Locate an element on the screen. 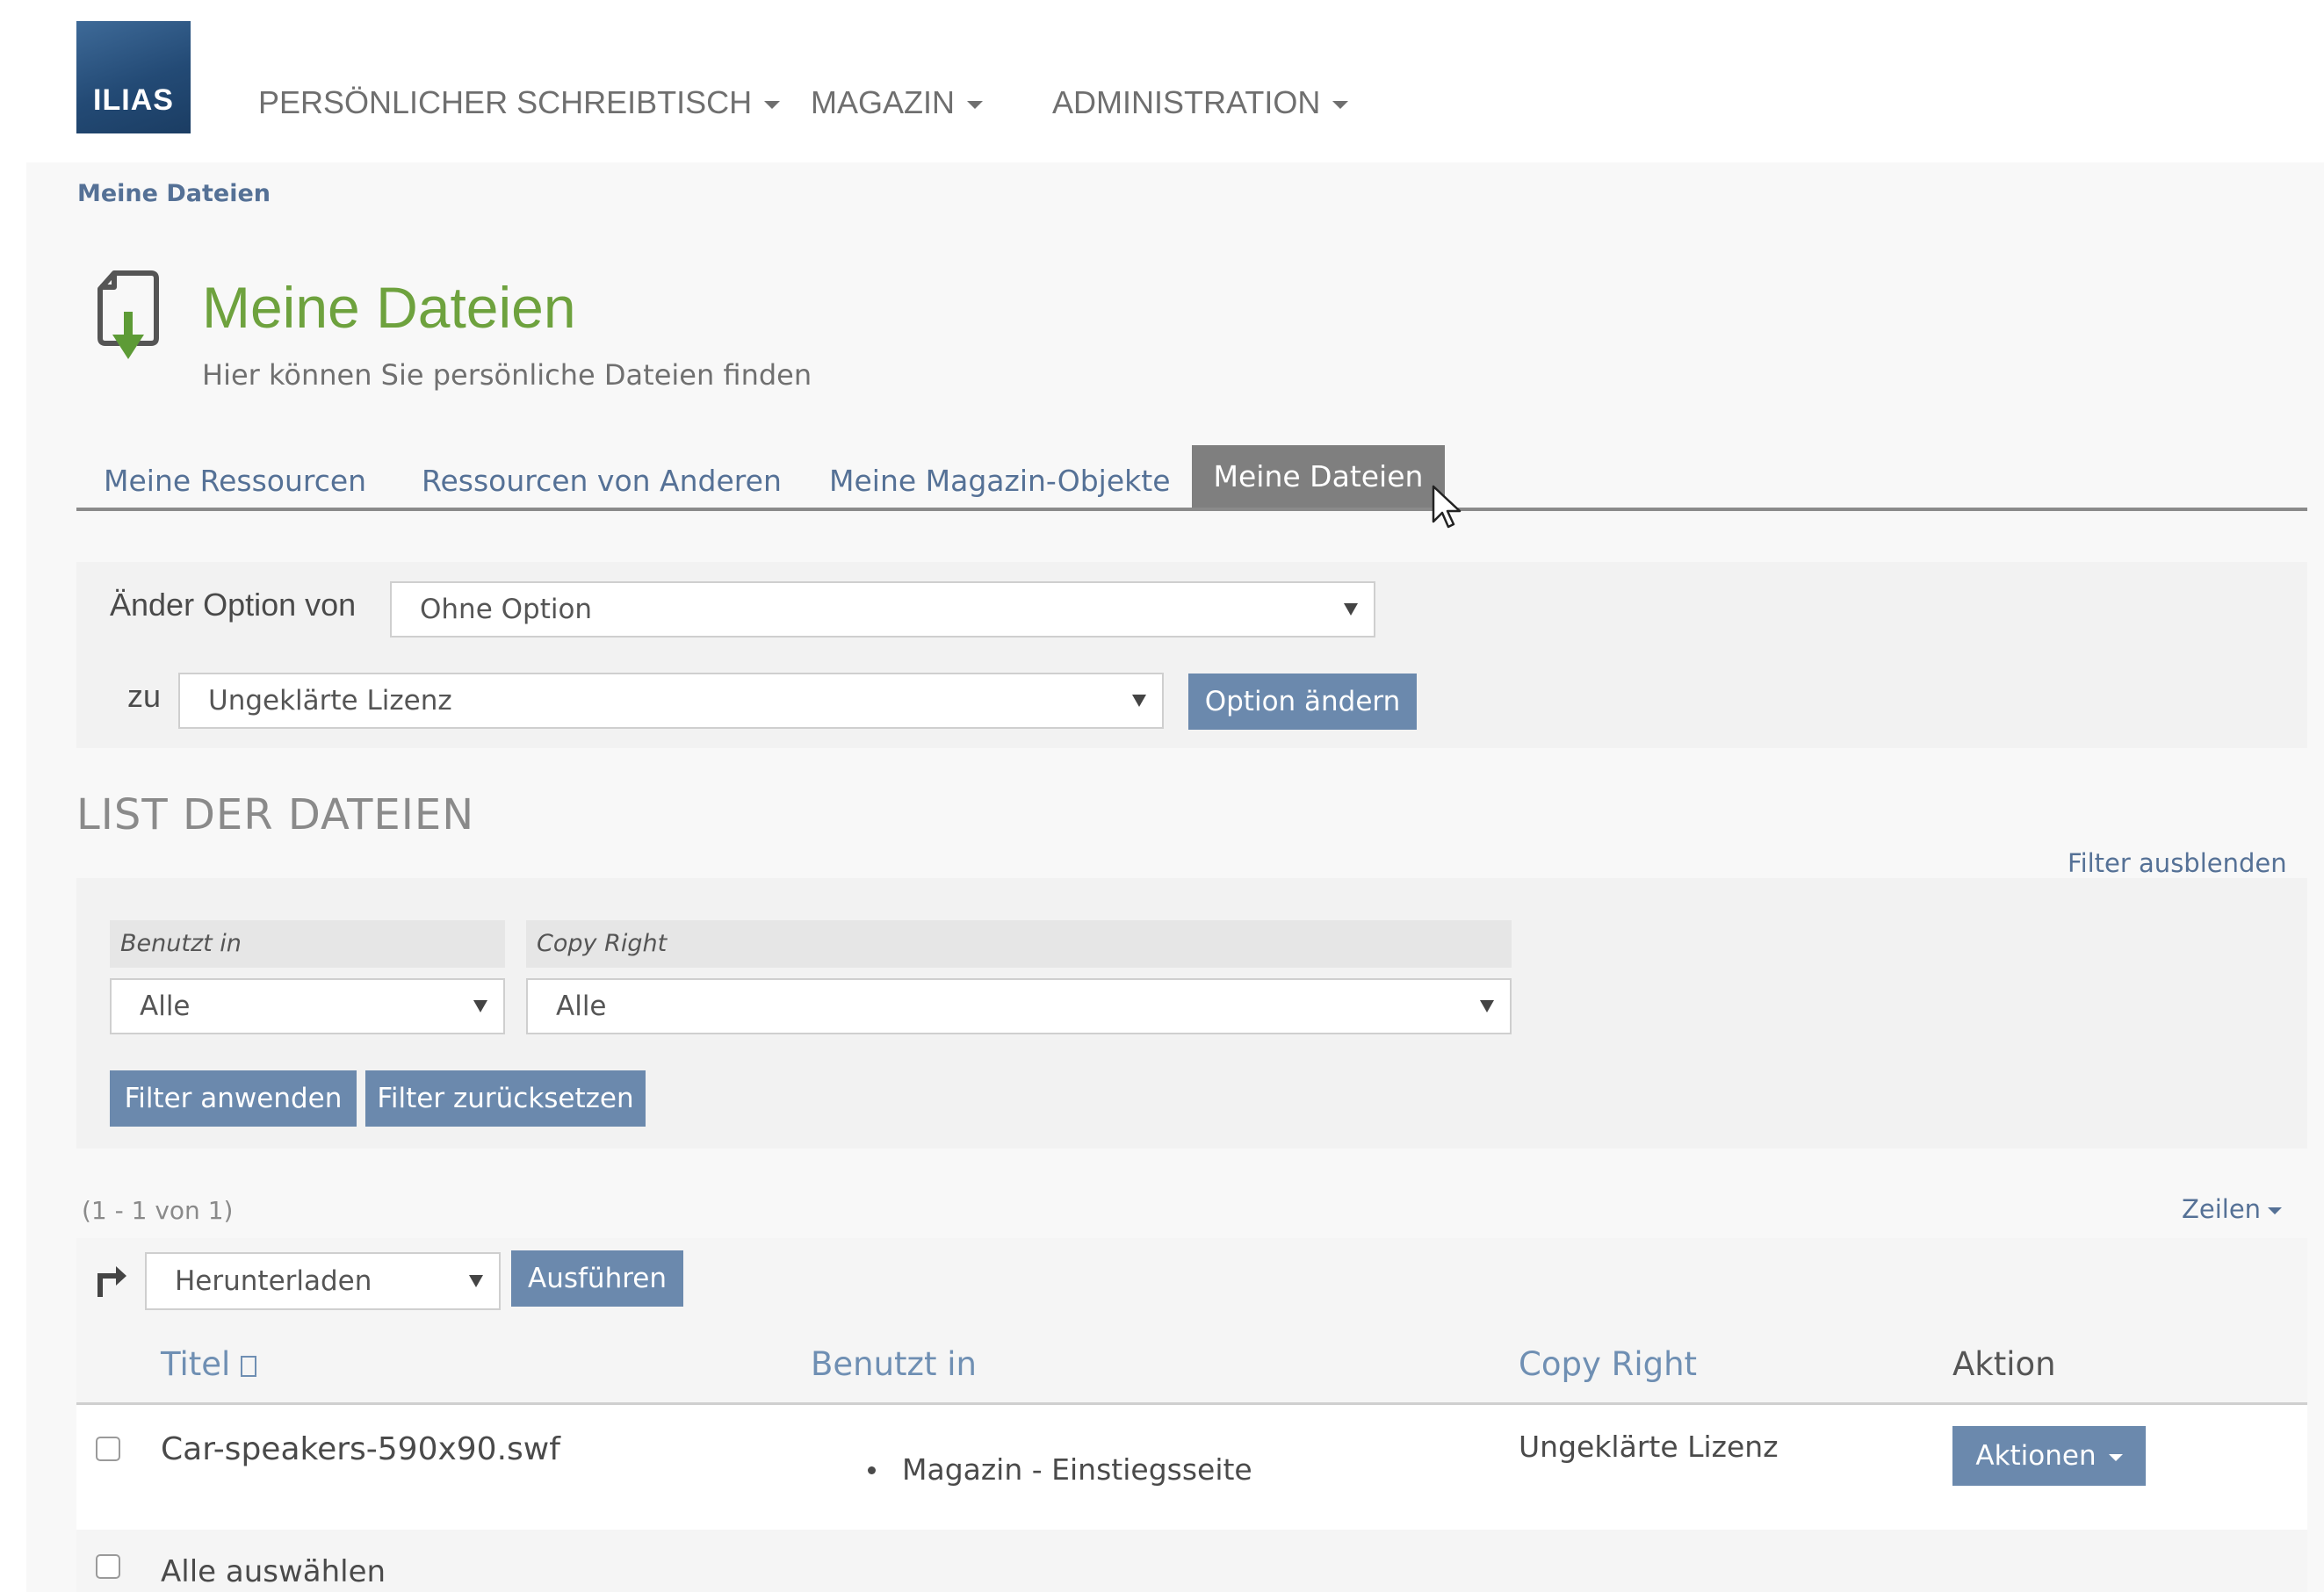 This screenshot has height=1592, width=2324. change-option-button: Option ändern is located at coordinates (1302, 702).